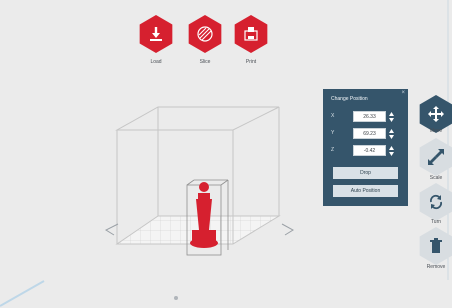  What do you see at coordinates (156, 62) in the screenshot?
I see `load-label: Load` at bounding box center [156, 62].